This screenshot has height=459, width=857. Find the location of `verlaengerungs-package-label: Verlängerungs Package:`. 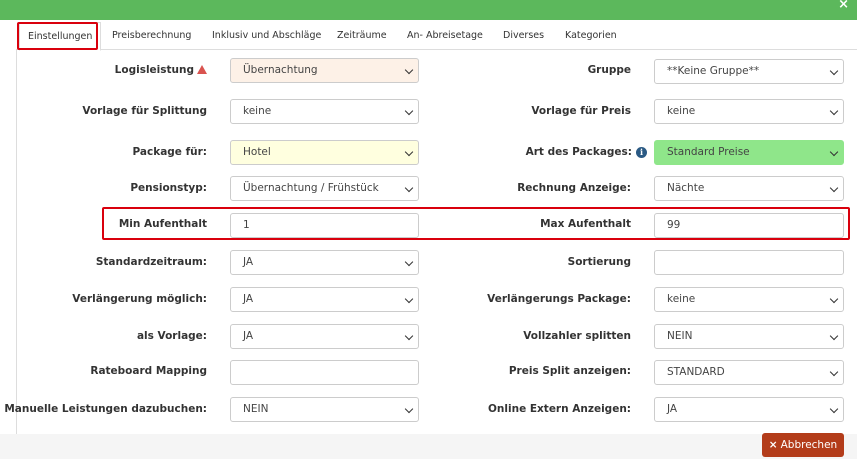

verlaengerungs-package-label: Verlängerungs Package: is located at coordinates (559, 299).